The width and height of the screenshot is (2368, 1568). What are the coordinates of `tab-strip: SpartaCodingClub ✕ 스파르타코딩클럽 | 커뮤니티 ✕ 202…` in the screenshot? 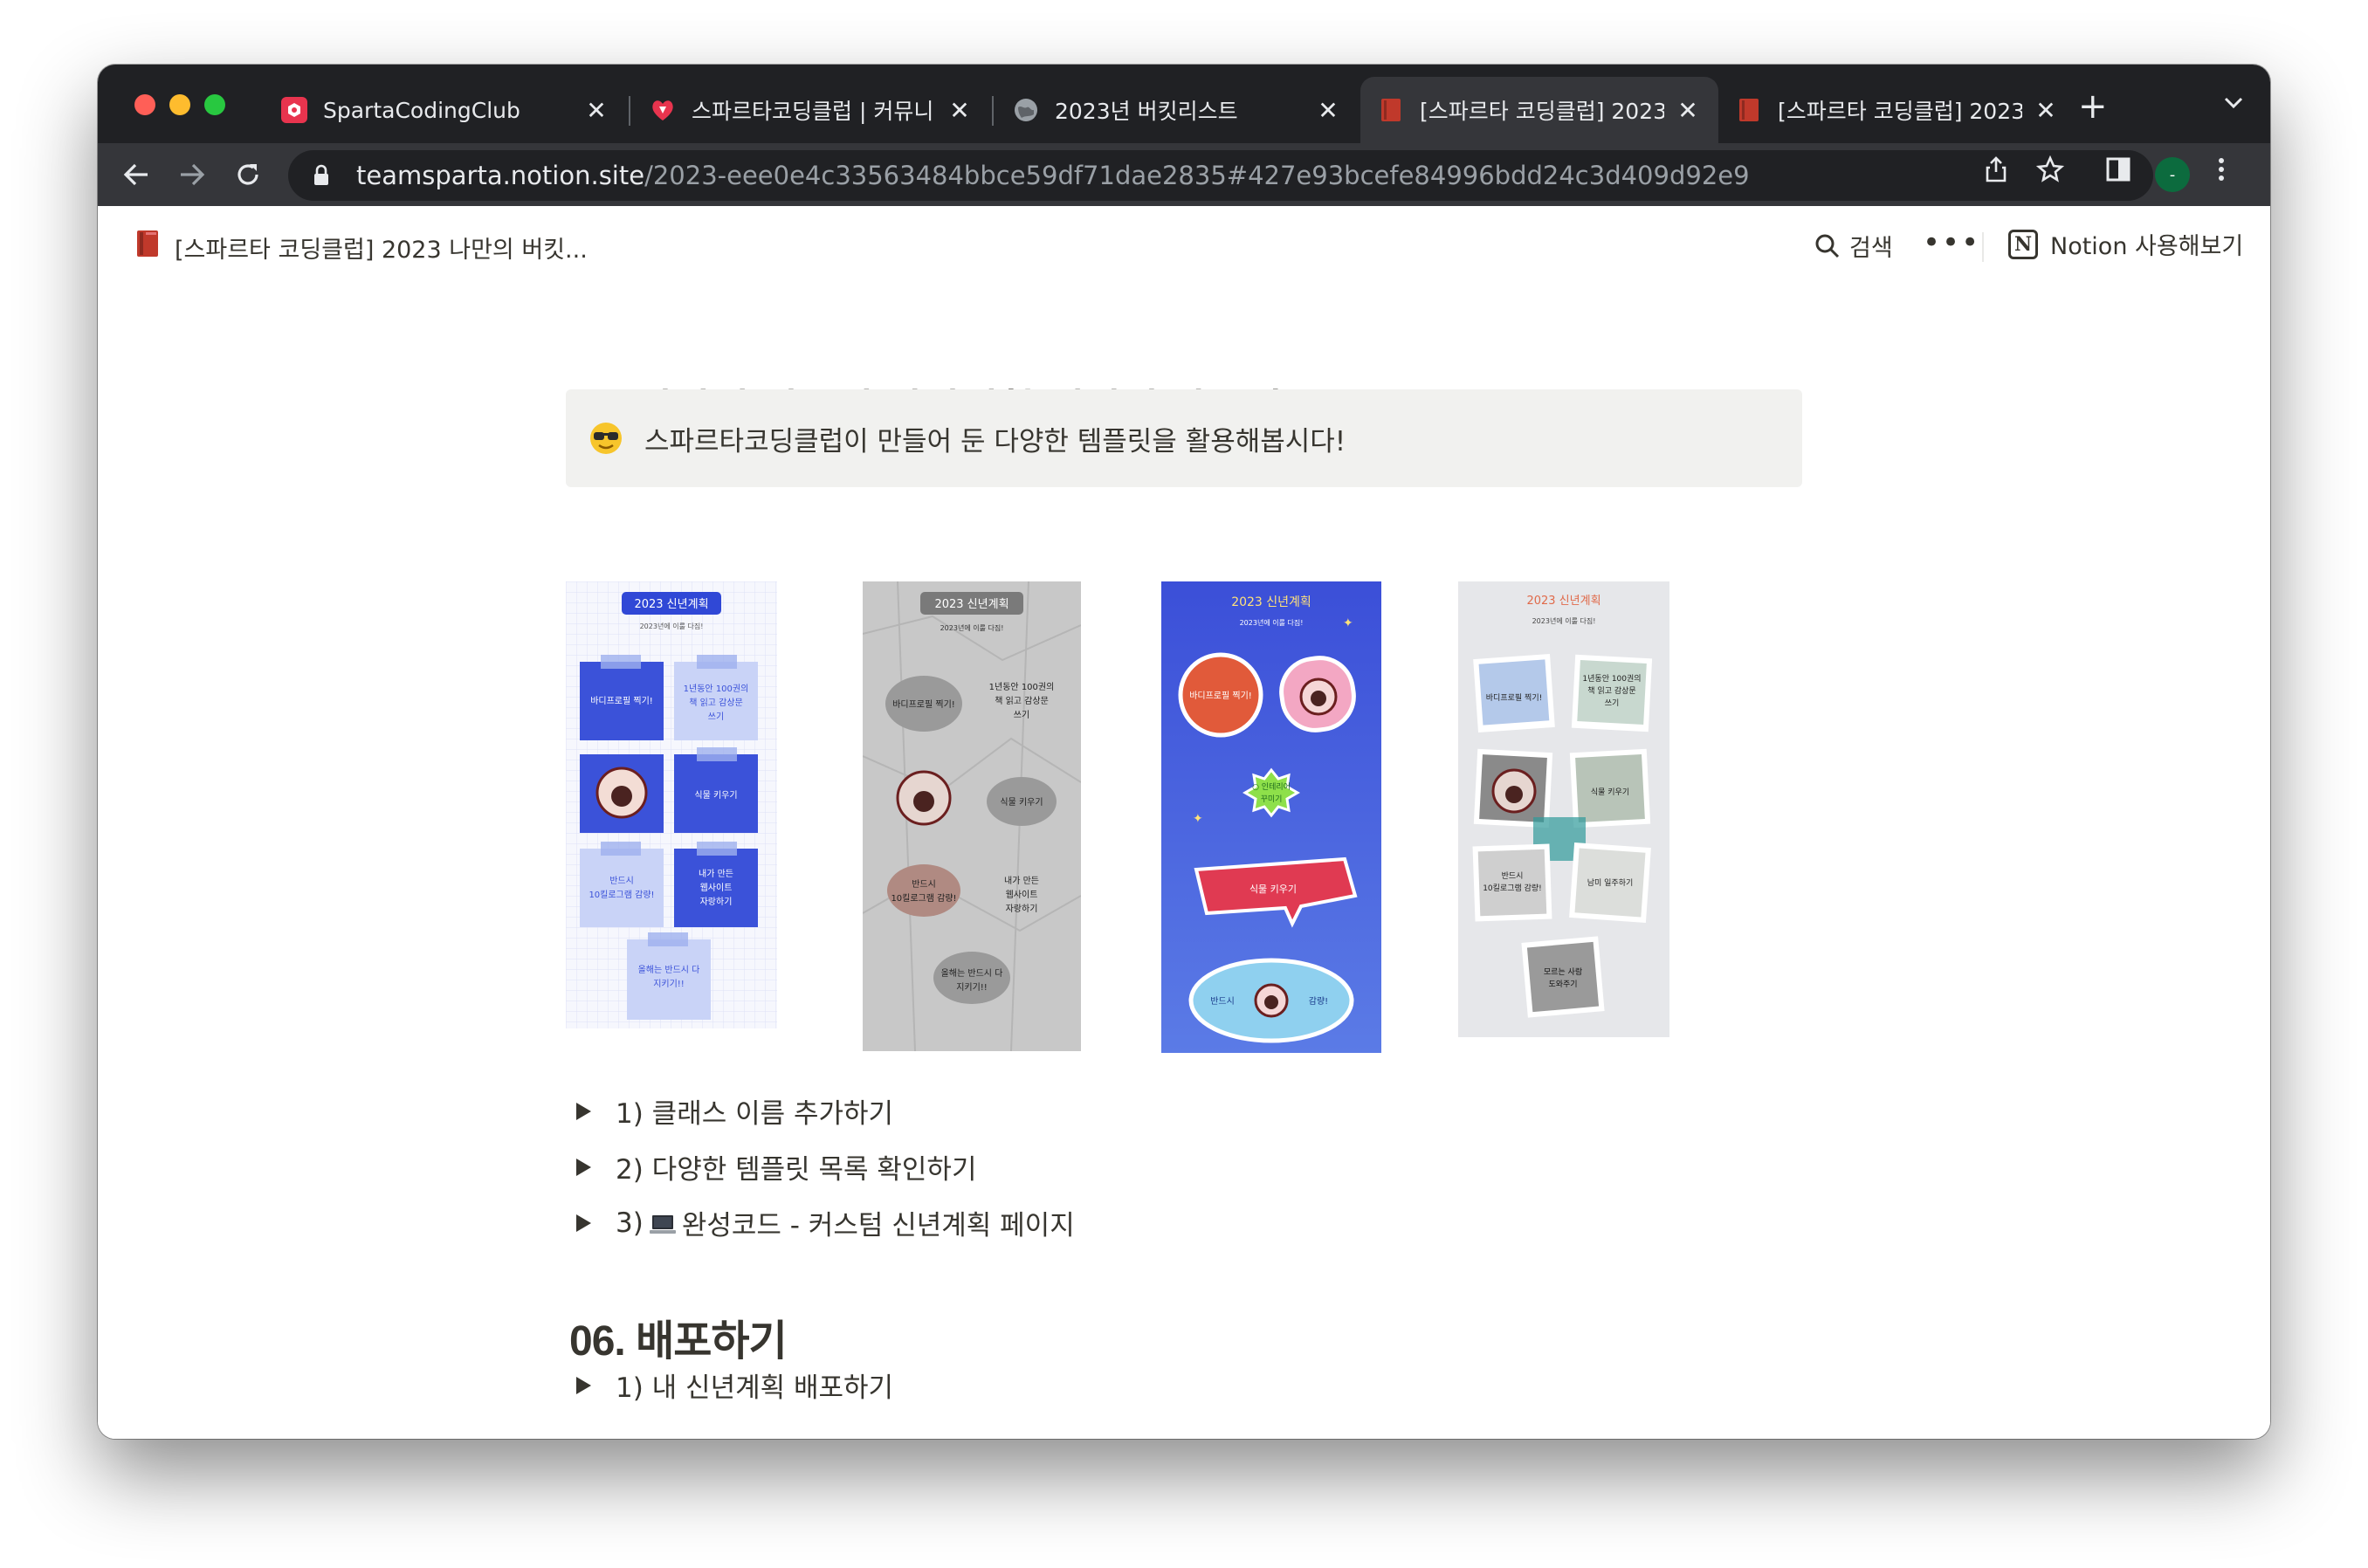 It's located at (1184, 104).